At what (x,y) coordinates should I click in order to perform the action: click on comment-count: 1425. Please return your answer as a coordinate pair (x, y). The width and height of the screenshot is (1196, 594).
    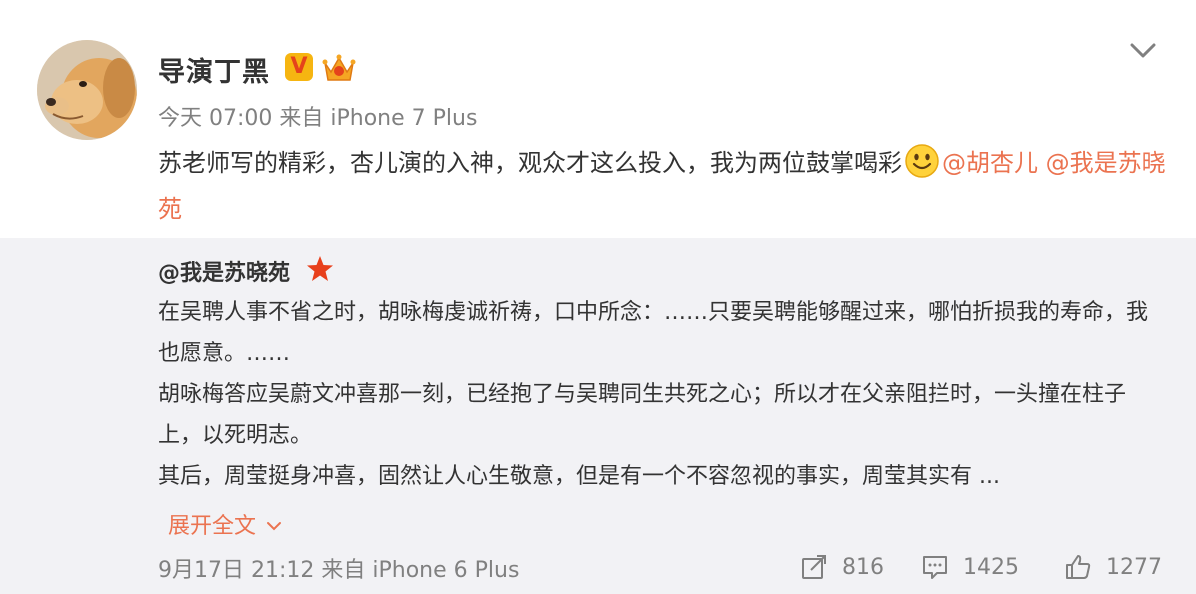
    Looking at the image, I should click on (991, 567).